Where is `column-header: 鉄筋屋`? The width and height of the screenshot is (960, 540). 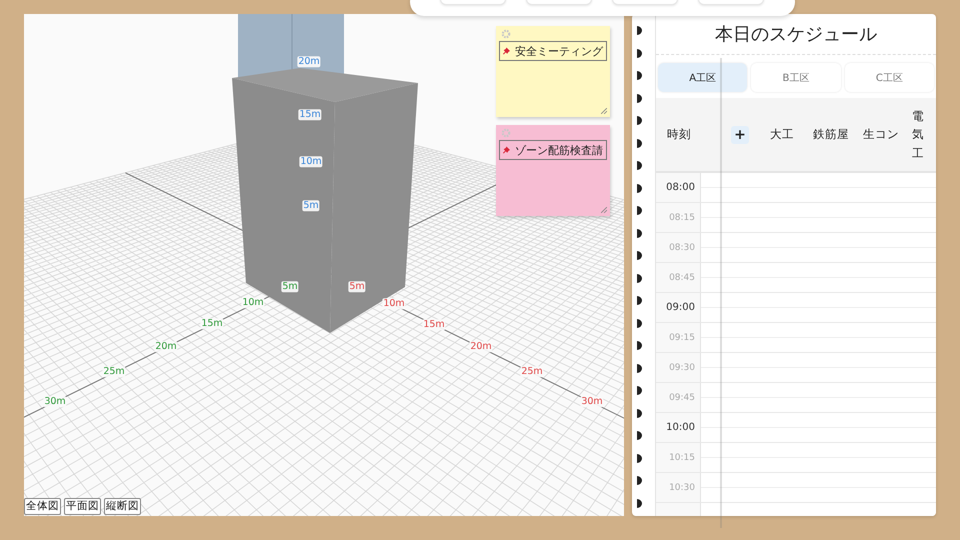
column-header: 鉄筋屋 is located at coordinates (831, 134).